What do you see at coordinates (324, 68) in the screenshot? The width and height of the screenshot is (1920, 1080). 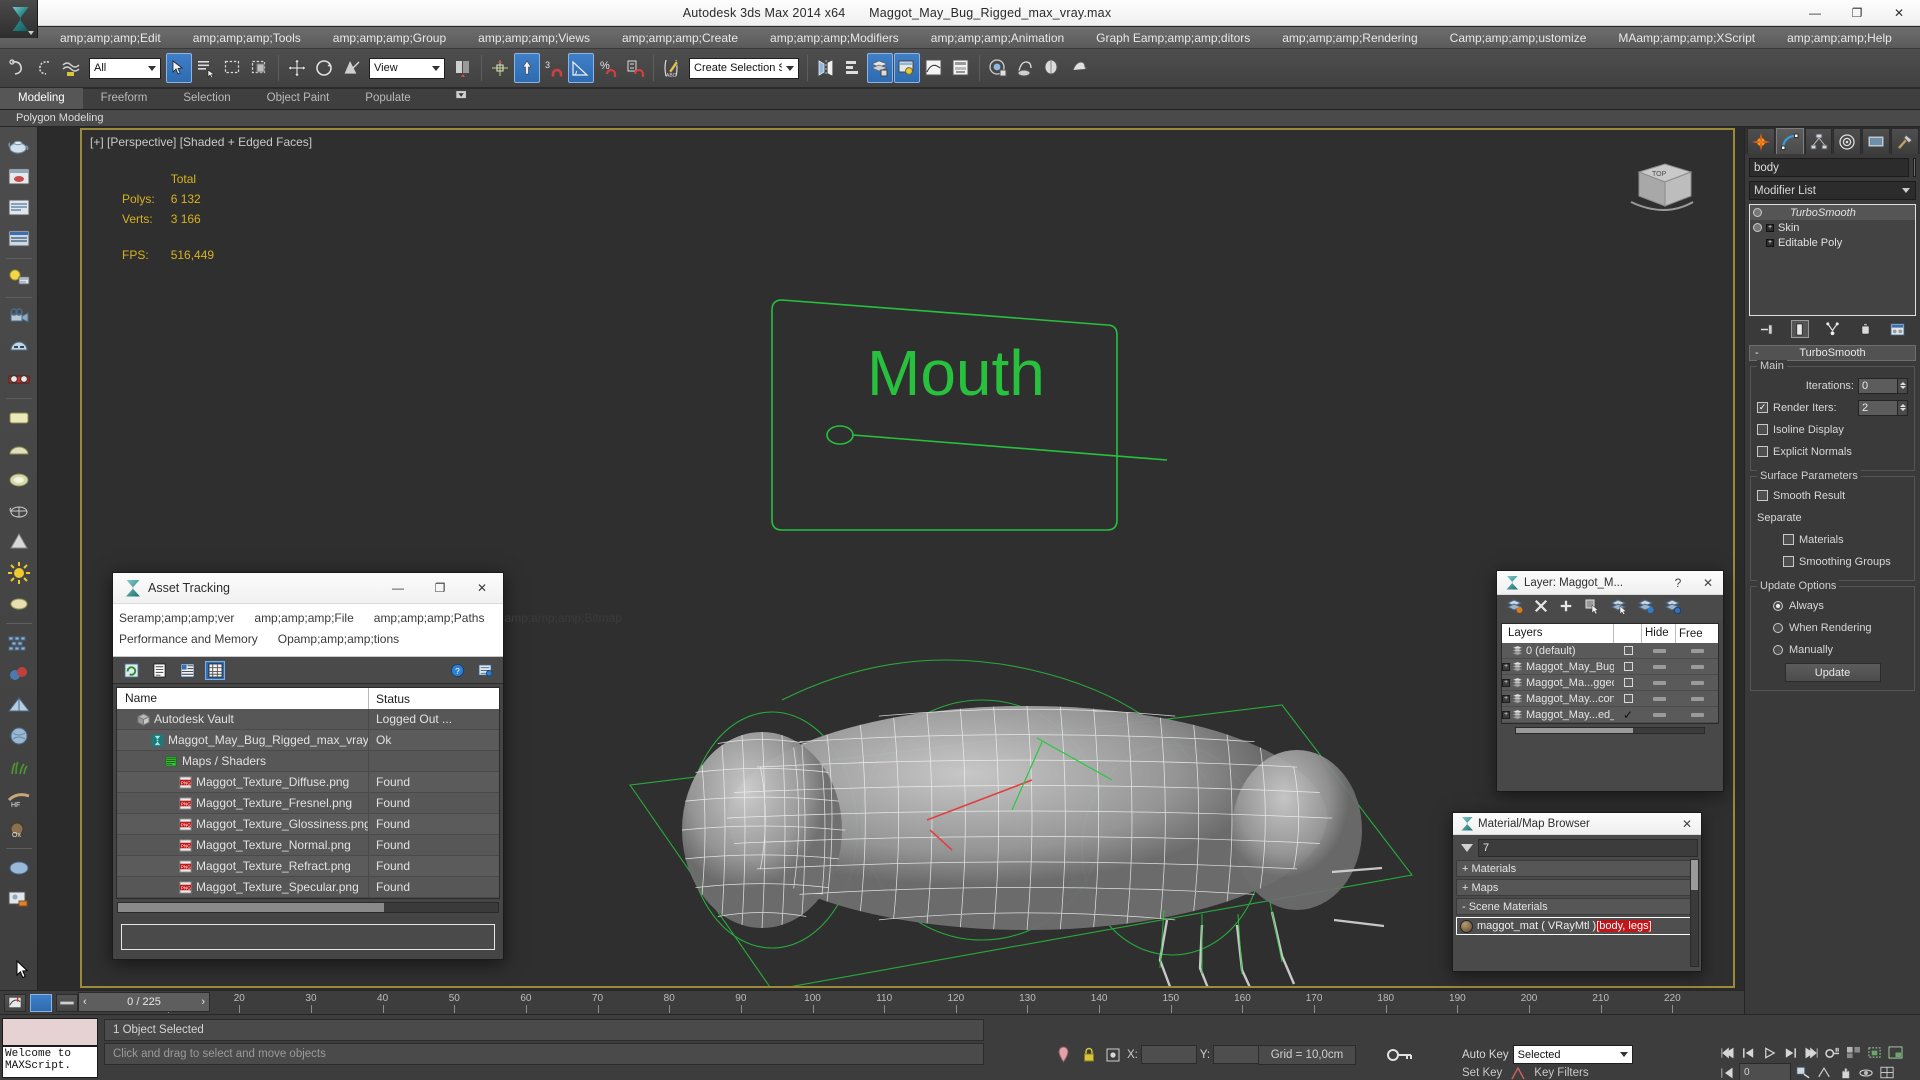 I see `select-rotate-icon` at bounding box center [324, 68].